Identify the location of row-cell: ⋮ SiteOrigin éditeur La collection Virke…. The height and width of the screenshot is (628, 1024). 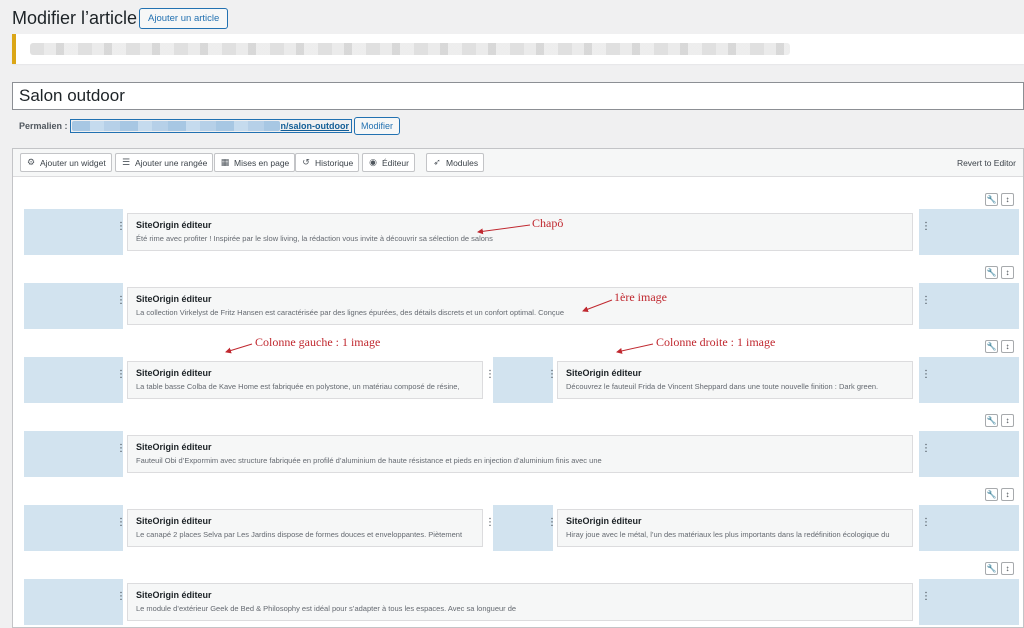
(523, 306).